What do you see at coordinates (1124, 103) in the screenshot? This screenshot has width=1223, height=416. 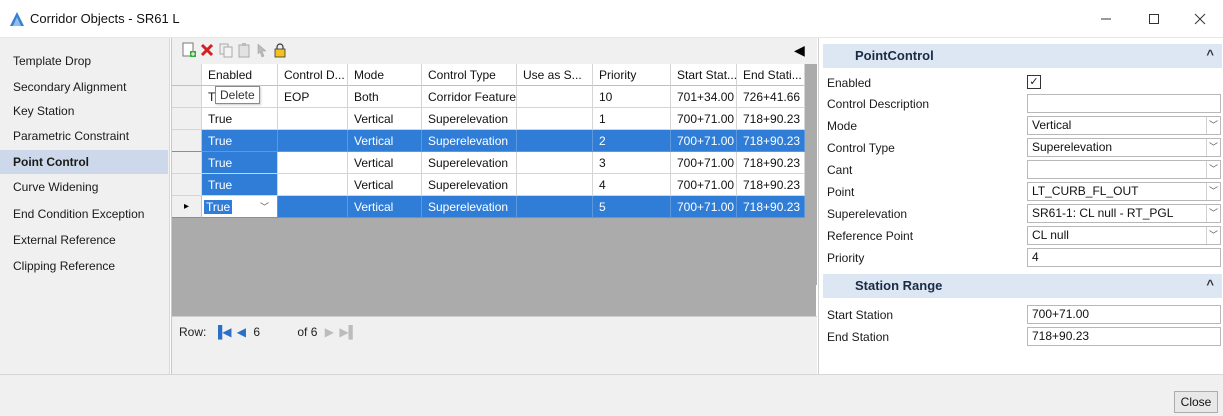 I see `control-description-field` at bounding box center [1124, 103].